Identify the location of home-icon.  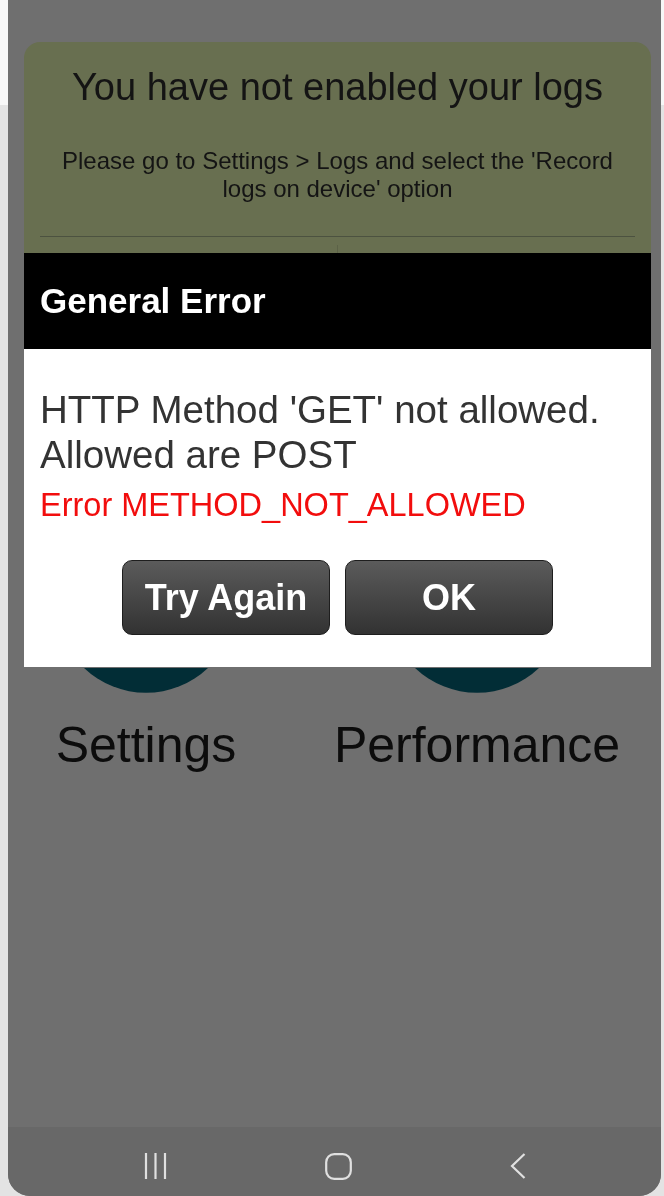
(338, 1166).